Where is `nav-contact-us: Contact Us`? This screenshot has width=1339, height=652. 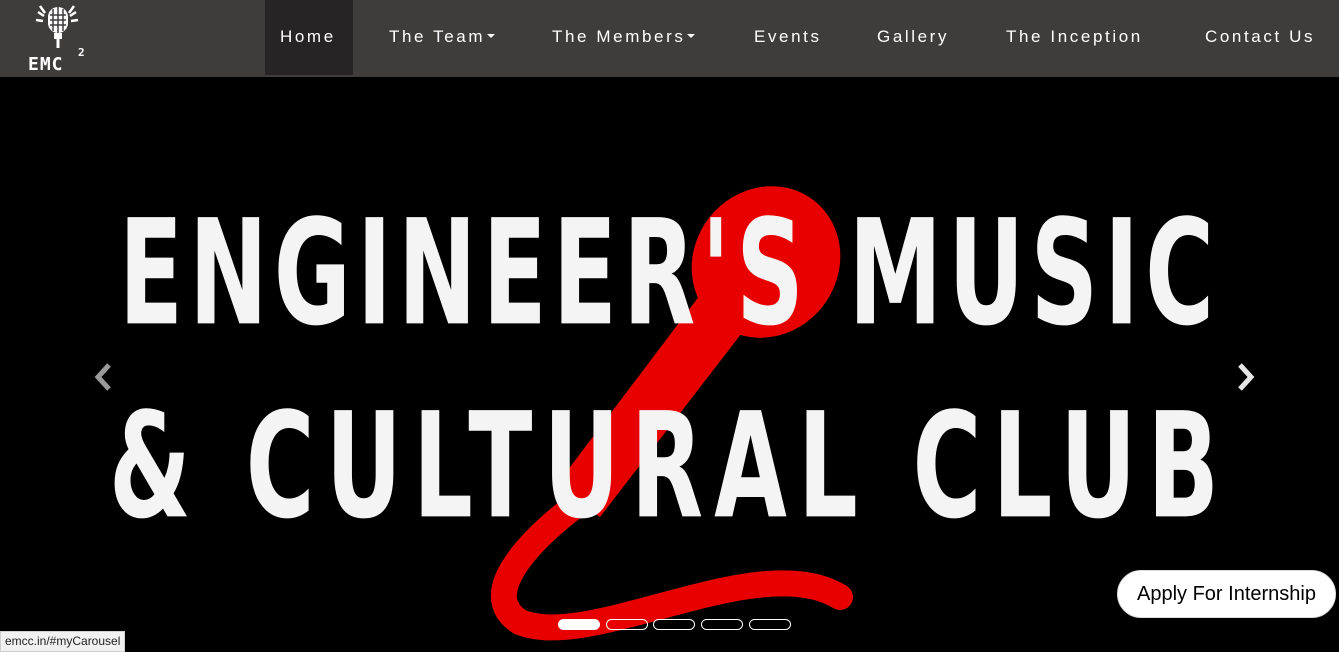
nav-contact-us: Contact Us is located at coordinates (1260, 37).